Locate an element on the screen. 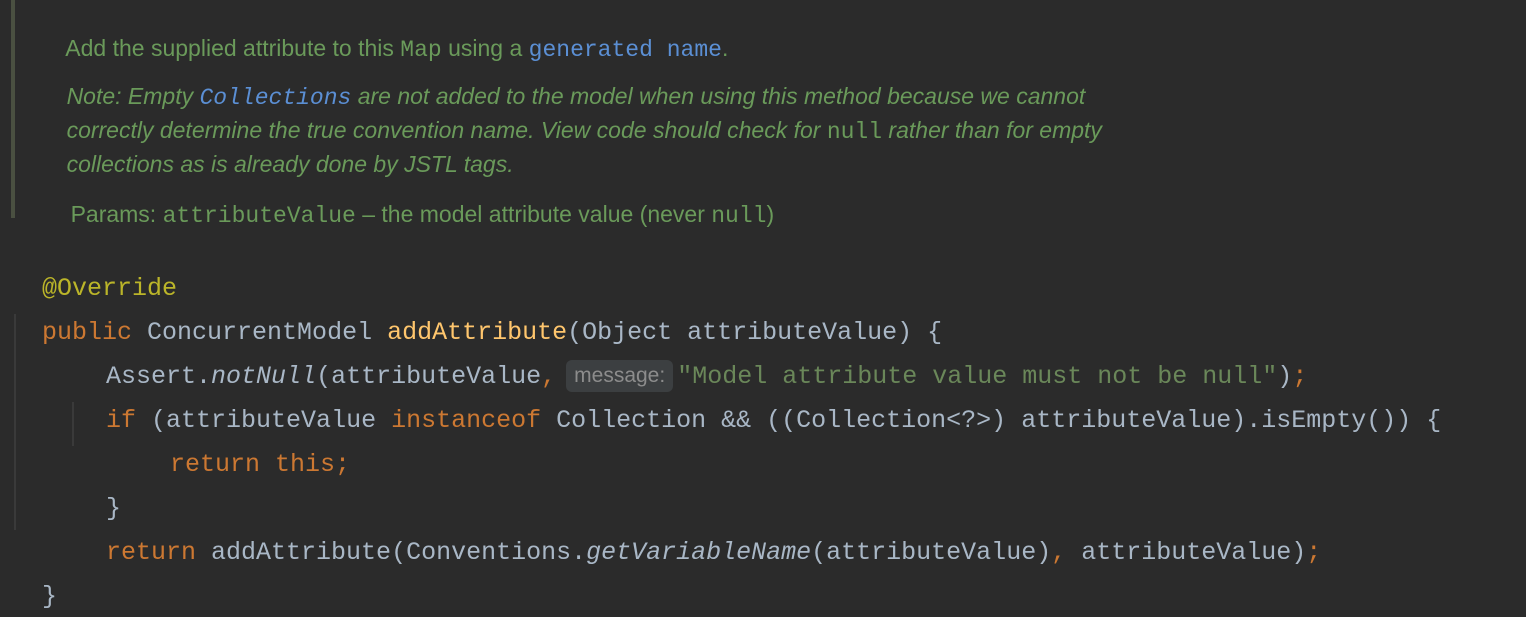 This screenshot has height=617, width=1526. code-line-return-this: return this; is located at coordinates (245, 442).